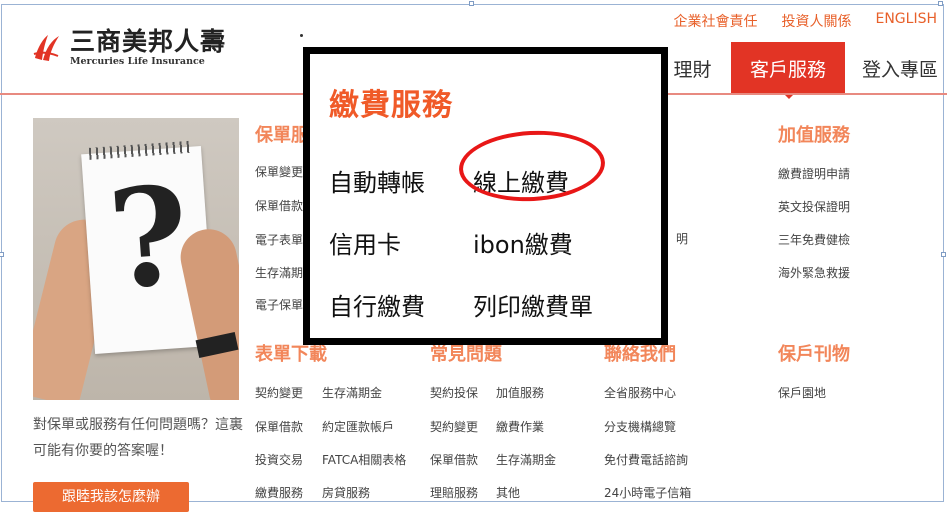 The height and width of the screenshot is (512, 947). I want to click on top-link-english: ENGLISH, so click(906, 21).